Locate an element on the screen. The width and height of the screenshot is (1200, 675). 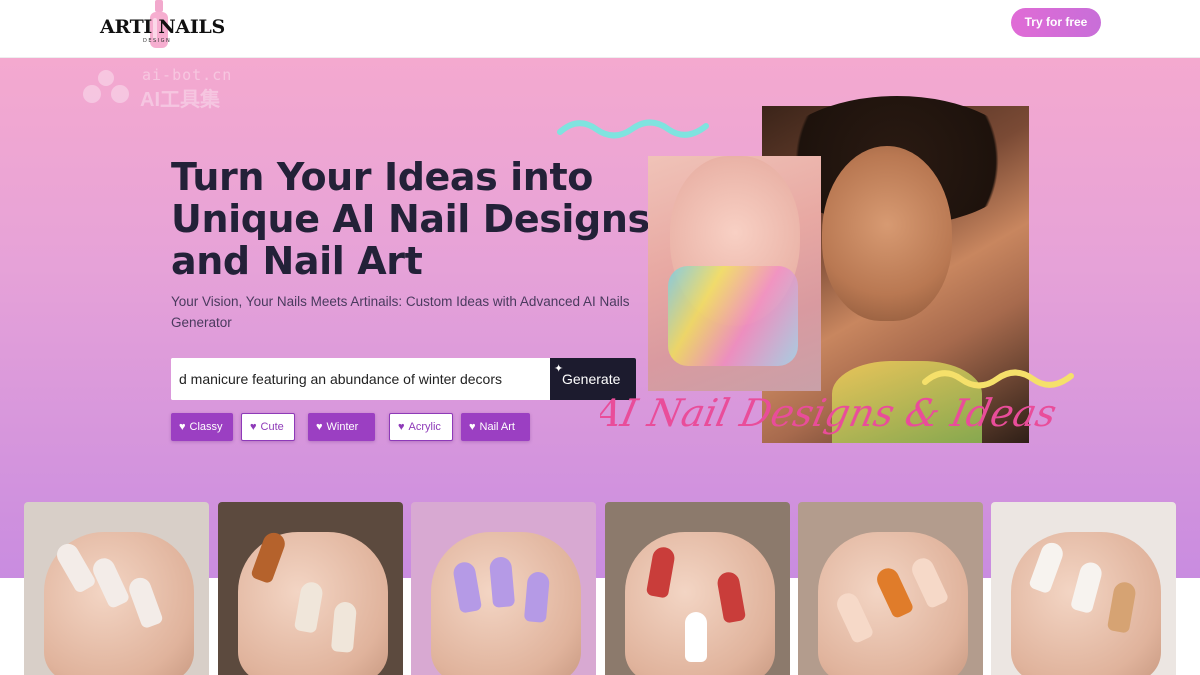
photo-face is located at coordinates (887, 233).